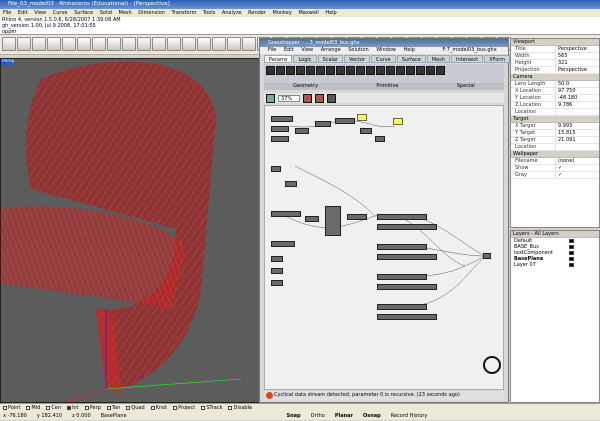  I want to click on gh-open-icon, so click(270, 98).